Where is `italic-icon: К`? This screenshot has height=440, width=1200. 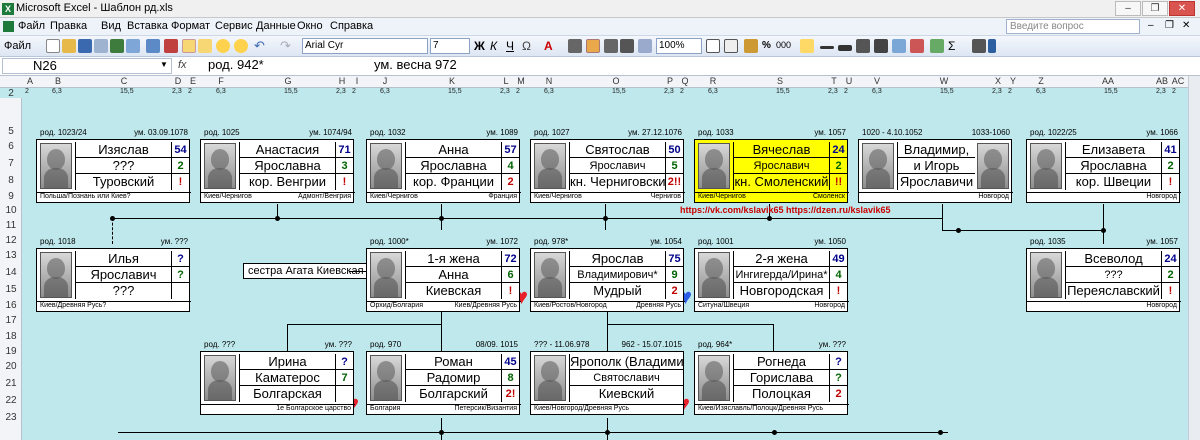
italic-icon: К is located at coordinates (493, 46).